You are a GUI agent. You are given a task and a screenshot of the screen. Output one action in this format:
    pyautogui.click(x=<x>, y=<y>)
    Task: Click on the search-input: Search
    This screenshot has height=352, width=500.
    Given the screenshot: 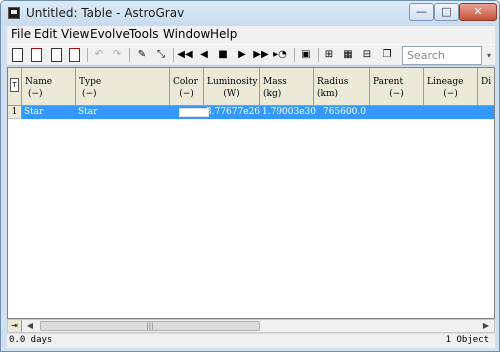 What is the action you would take?
    pyautogui.click(x=442, y=55)
    